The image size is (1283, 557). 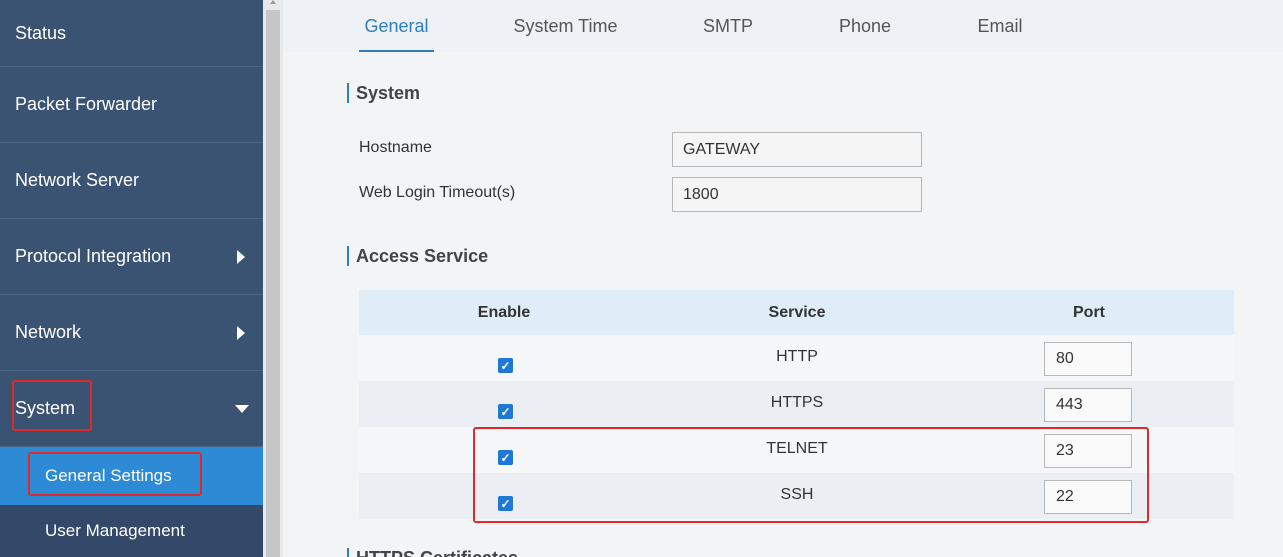 I want to click on sidebar-item-label: Protocol Integration, so click(x=93, y=256).